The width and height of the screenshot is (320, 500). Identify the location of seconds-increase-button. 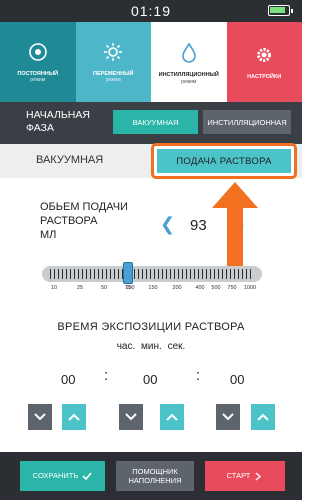
(263, 417).